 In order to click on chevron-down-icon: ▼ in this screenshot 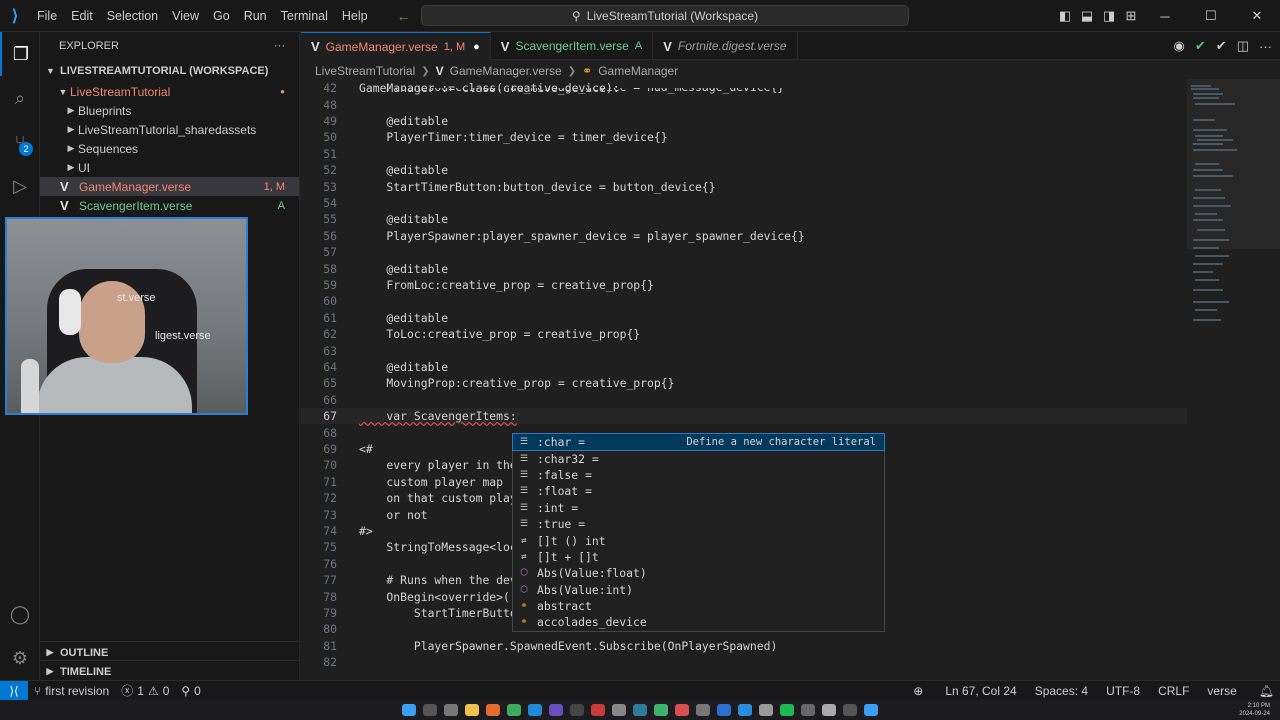, I will do `click(50, 71)`.